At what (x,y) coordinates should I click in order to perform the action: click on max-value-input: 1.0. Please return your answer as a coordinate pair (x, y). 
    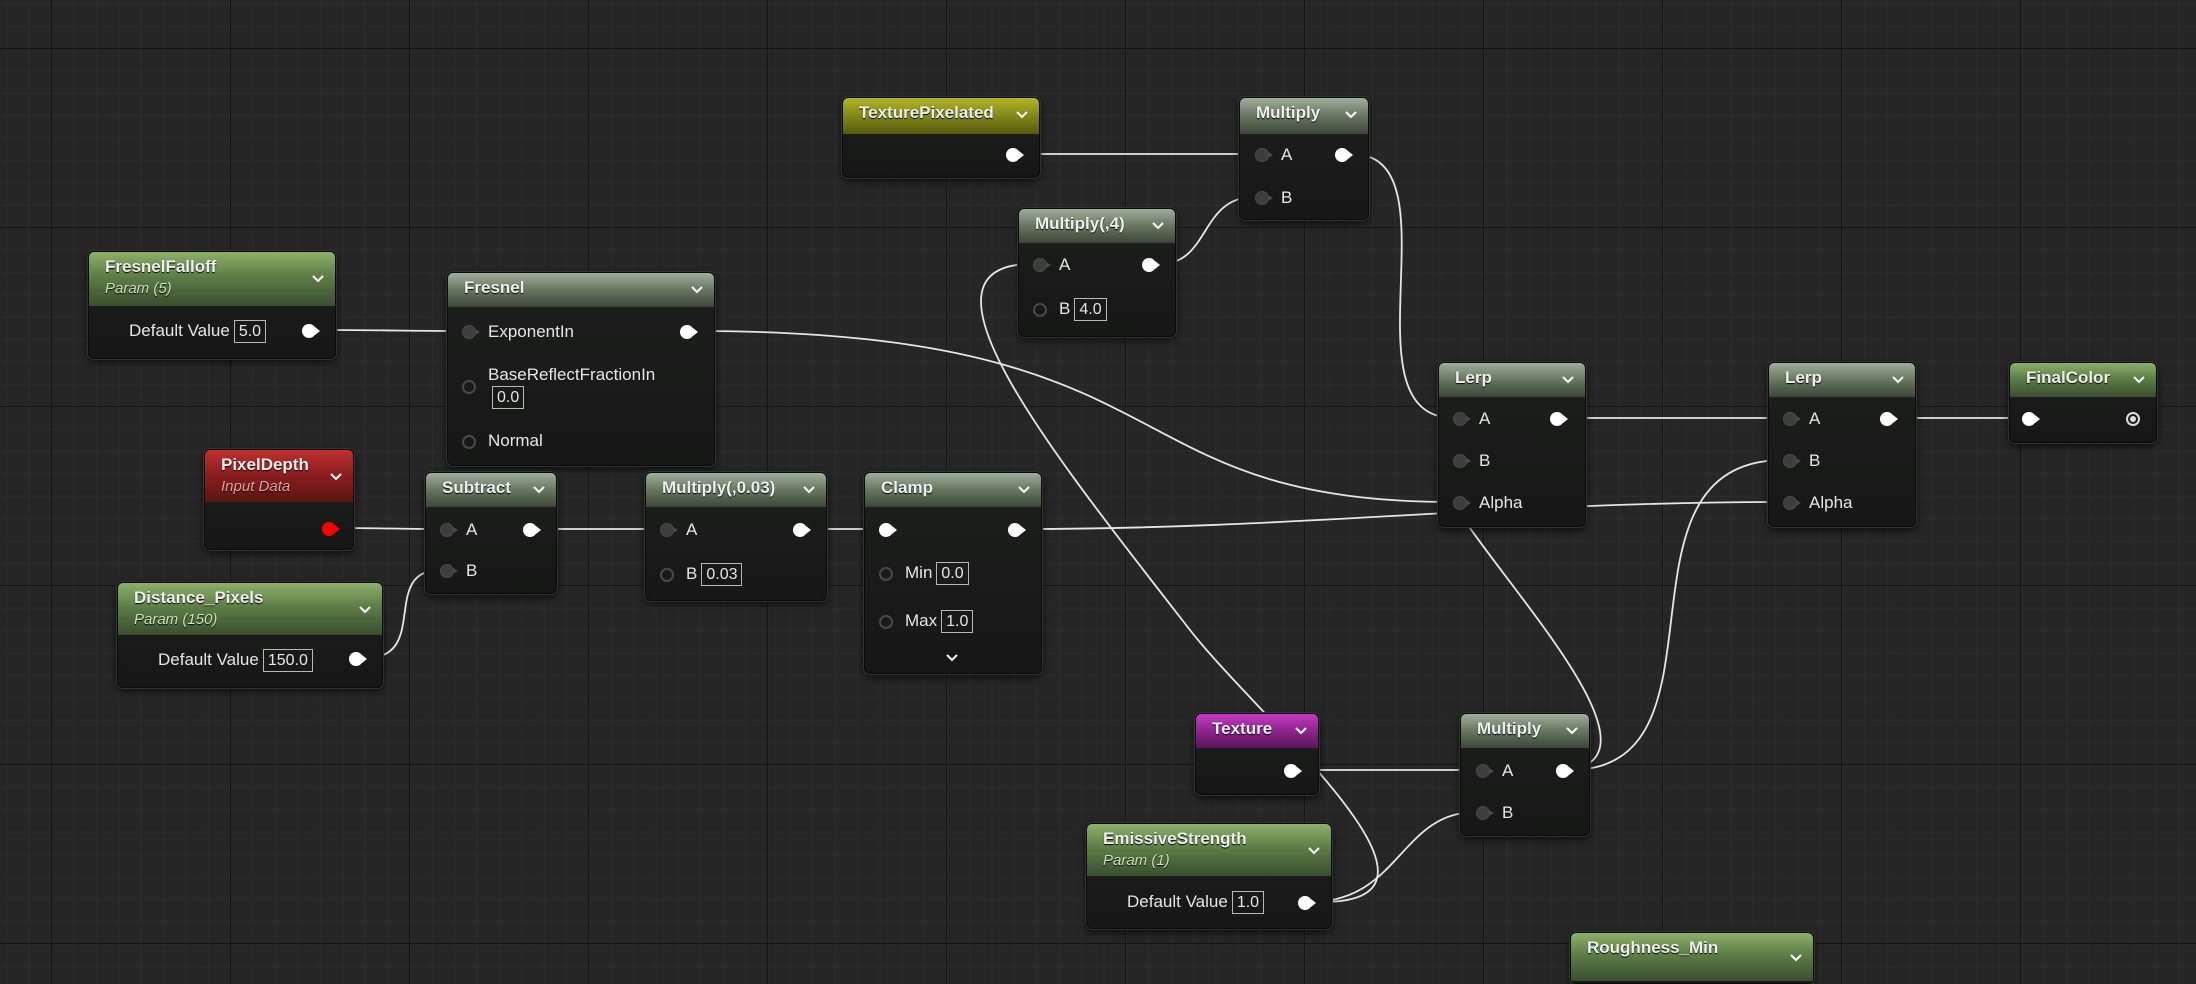
    Looking at the image, I should click on (957, 621).